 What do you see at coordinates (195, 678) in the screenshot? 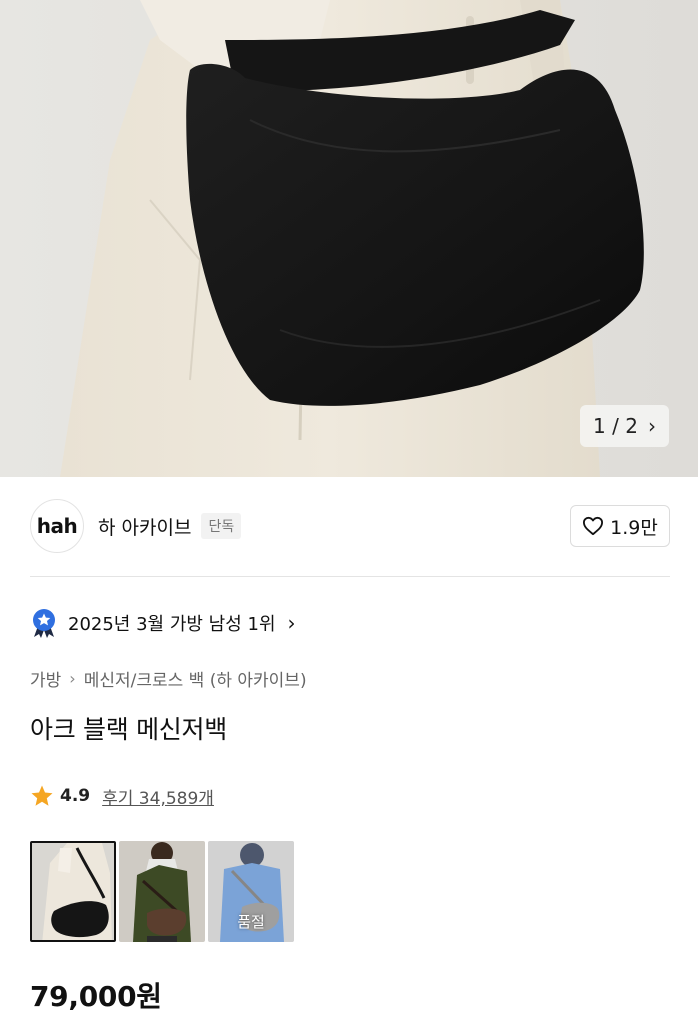
I see `breadcrumb-subcategory: 메신저/크로스 백 (하 아카이브)` at bounding box center [195, 678].